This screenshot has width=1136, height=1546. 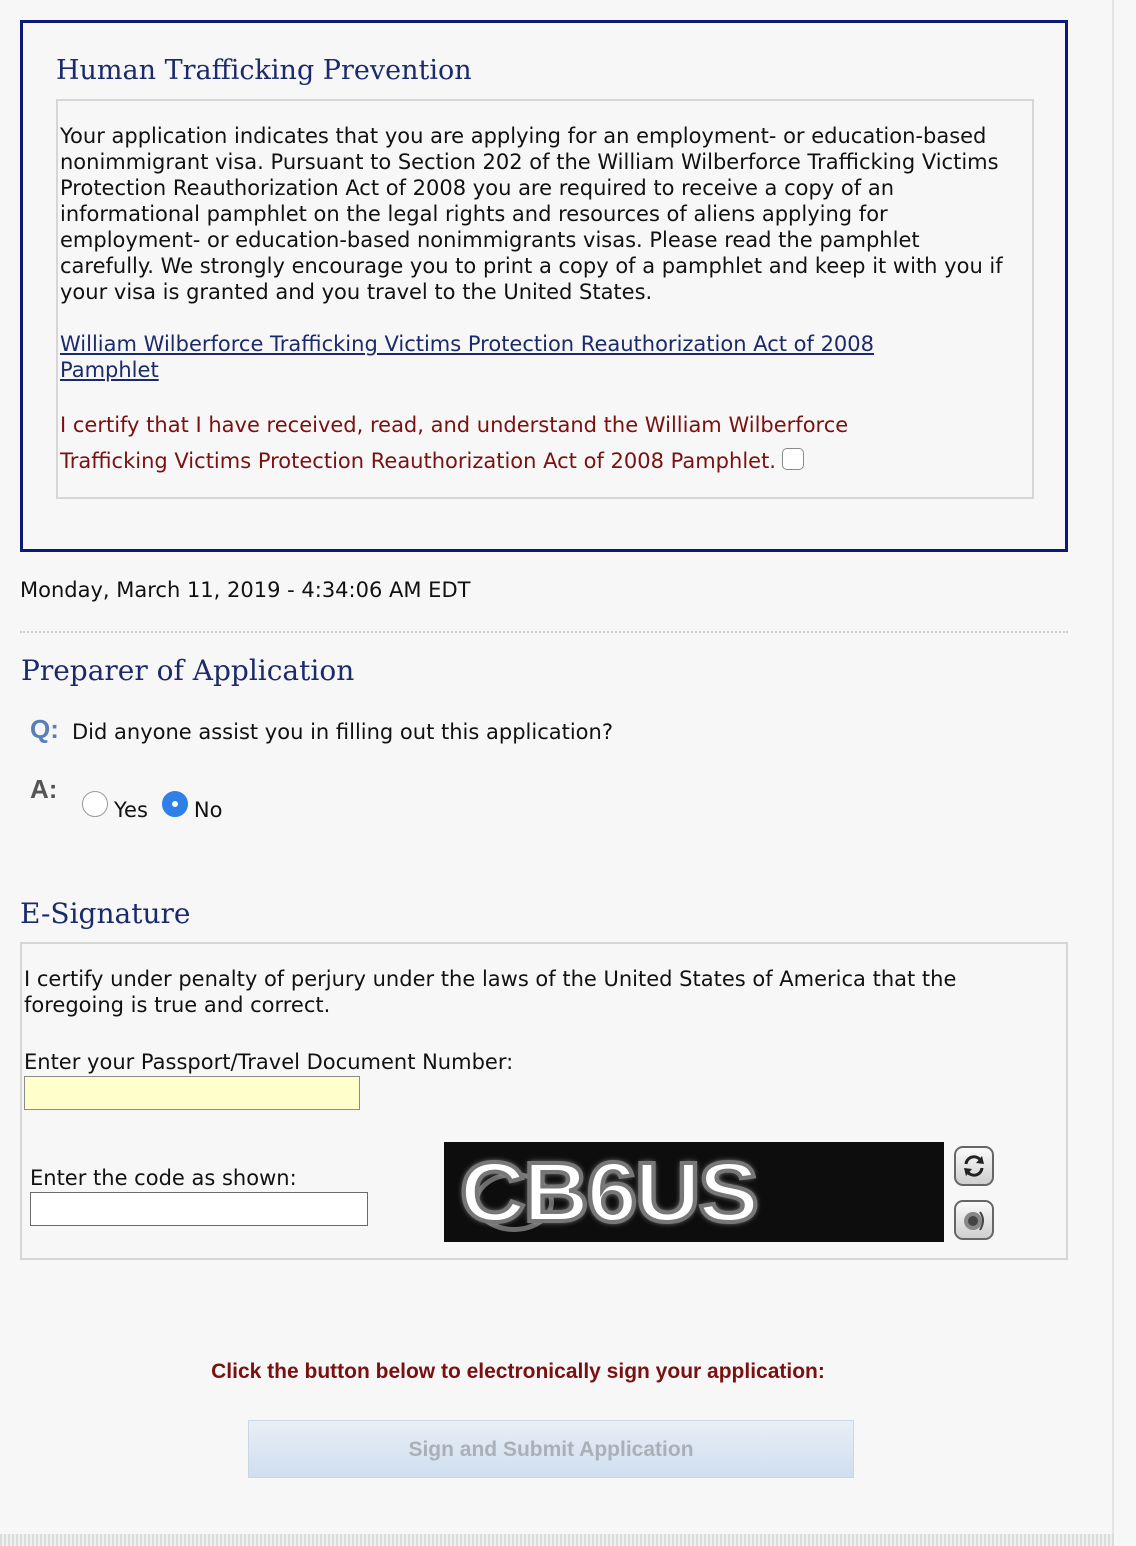 I want to click on radio-no-label: No, so click(x=208, y=810).